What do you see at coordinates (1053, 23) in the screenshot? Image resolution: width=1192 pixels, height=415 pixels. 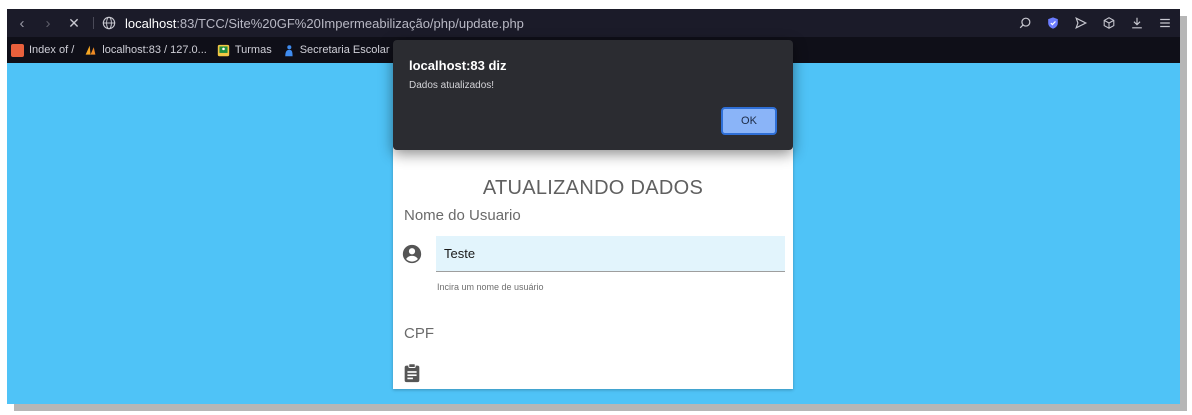 I see `shield-icon` at bounding box center [1053, 23].